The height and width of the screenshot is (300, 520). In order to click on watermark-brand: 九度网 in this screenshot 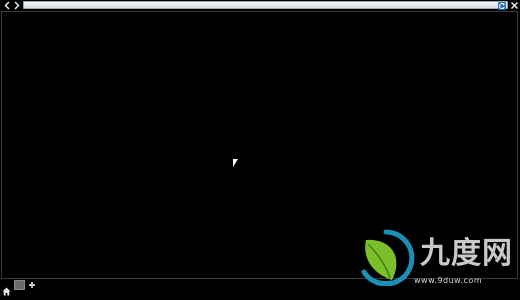, I will do `click(466, 253)`.